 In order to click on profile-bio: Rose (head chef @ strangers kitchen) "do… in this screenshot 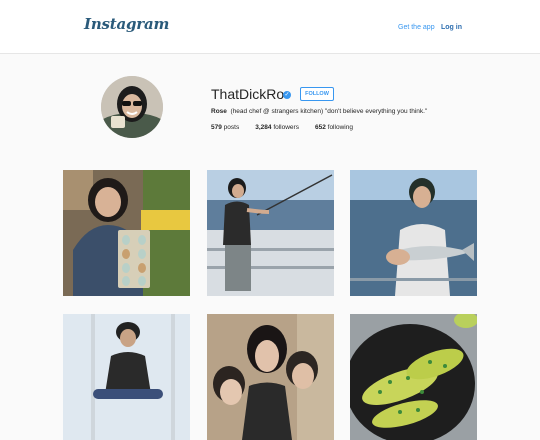, I will do `click(319, 111)`.